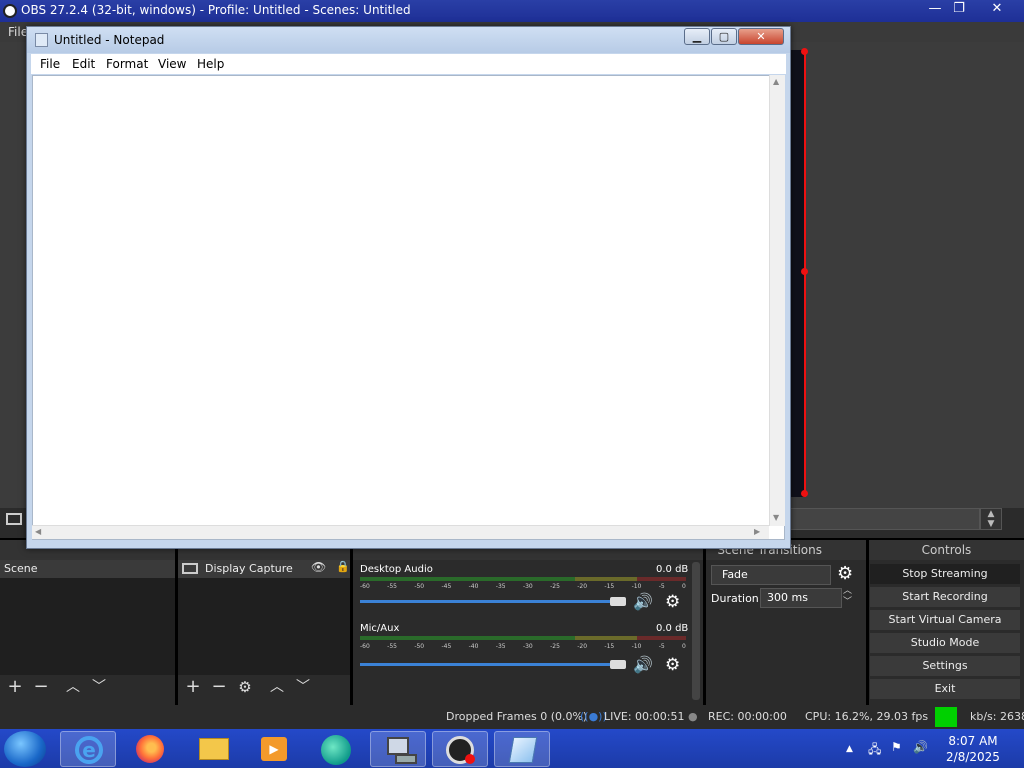  Describe the element at coordinates (636, 646) in the screenshot. I see `meter-tick-label: -10` at that location.